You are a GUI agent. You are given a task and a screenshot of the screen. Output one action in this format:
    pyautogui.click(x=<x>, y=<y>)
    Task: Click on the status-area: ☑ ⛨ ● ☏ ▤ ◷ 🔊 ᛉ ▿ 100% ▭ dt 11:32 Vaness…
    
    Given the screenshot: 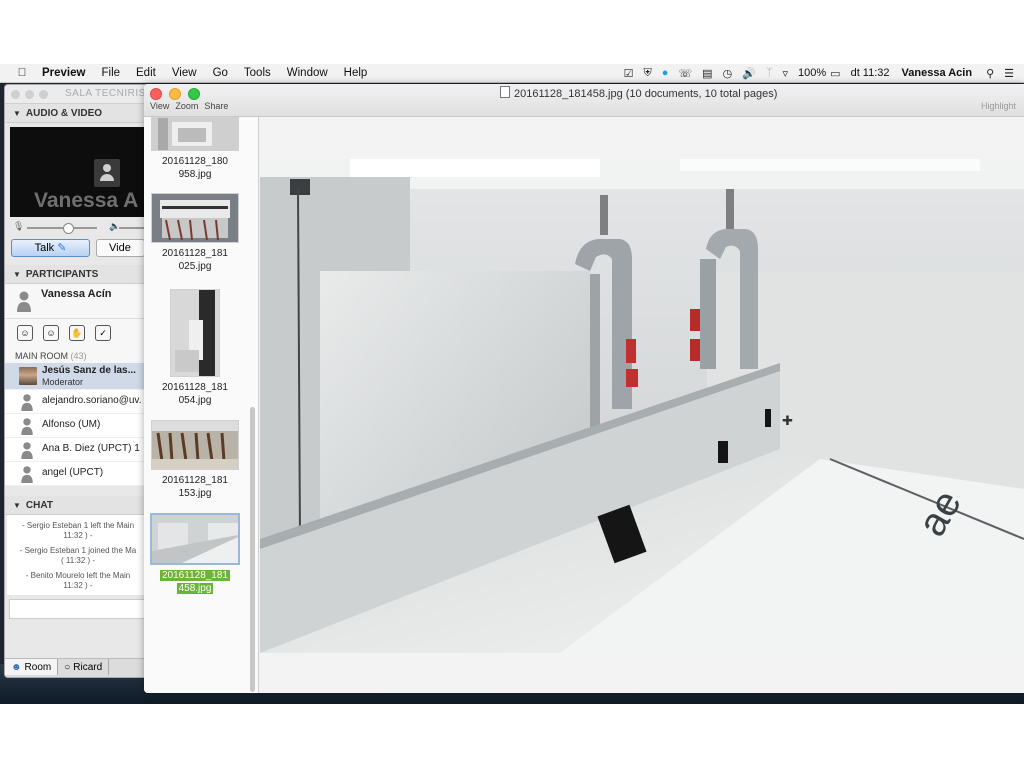 What is the action you would take?
    pyautogui.click(x=824, y=73)
    